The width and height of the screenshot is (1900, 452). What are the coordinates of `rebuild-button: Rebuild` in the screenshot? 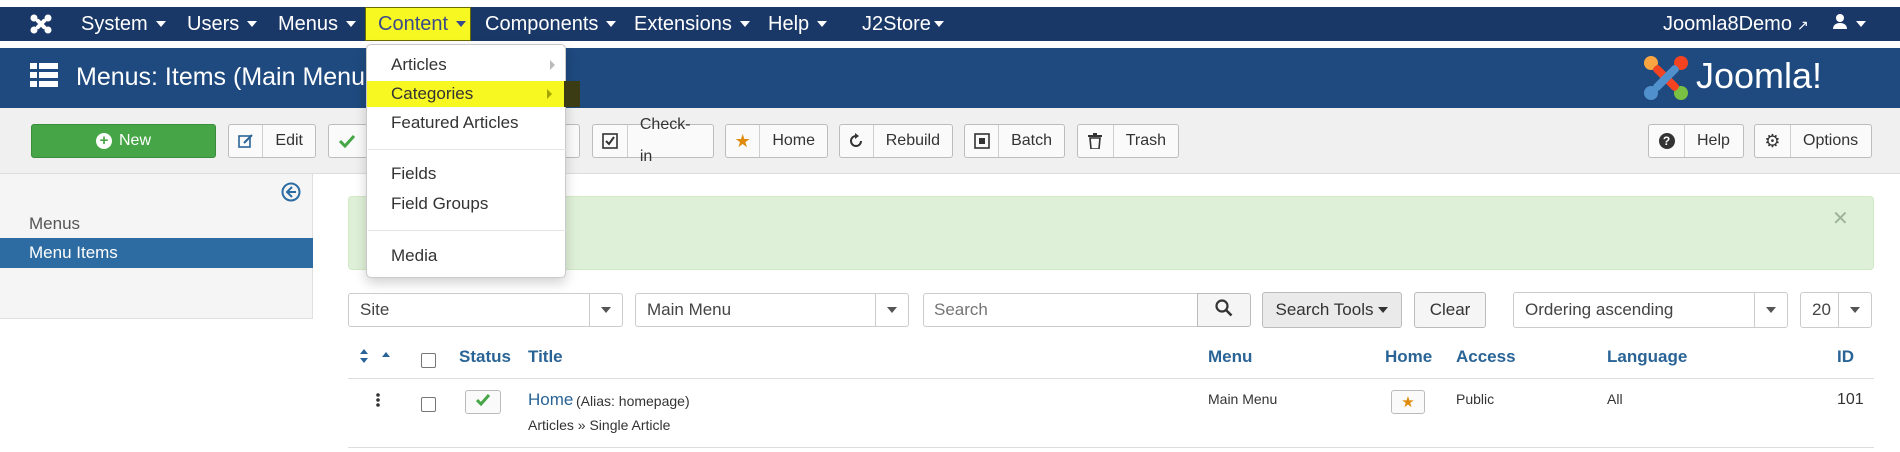 It's located at (896, 141).